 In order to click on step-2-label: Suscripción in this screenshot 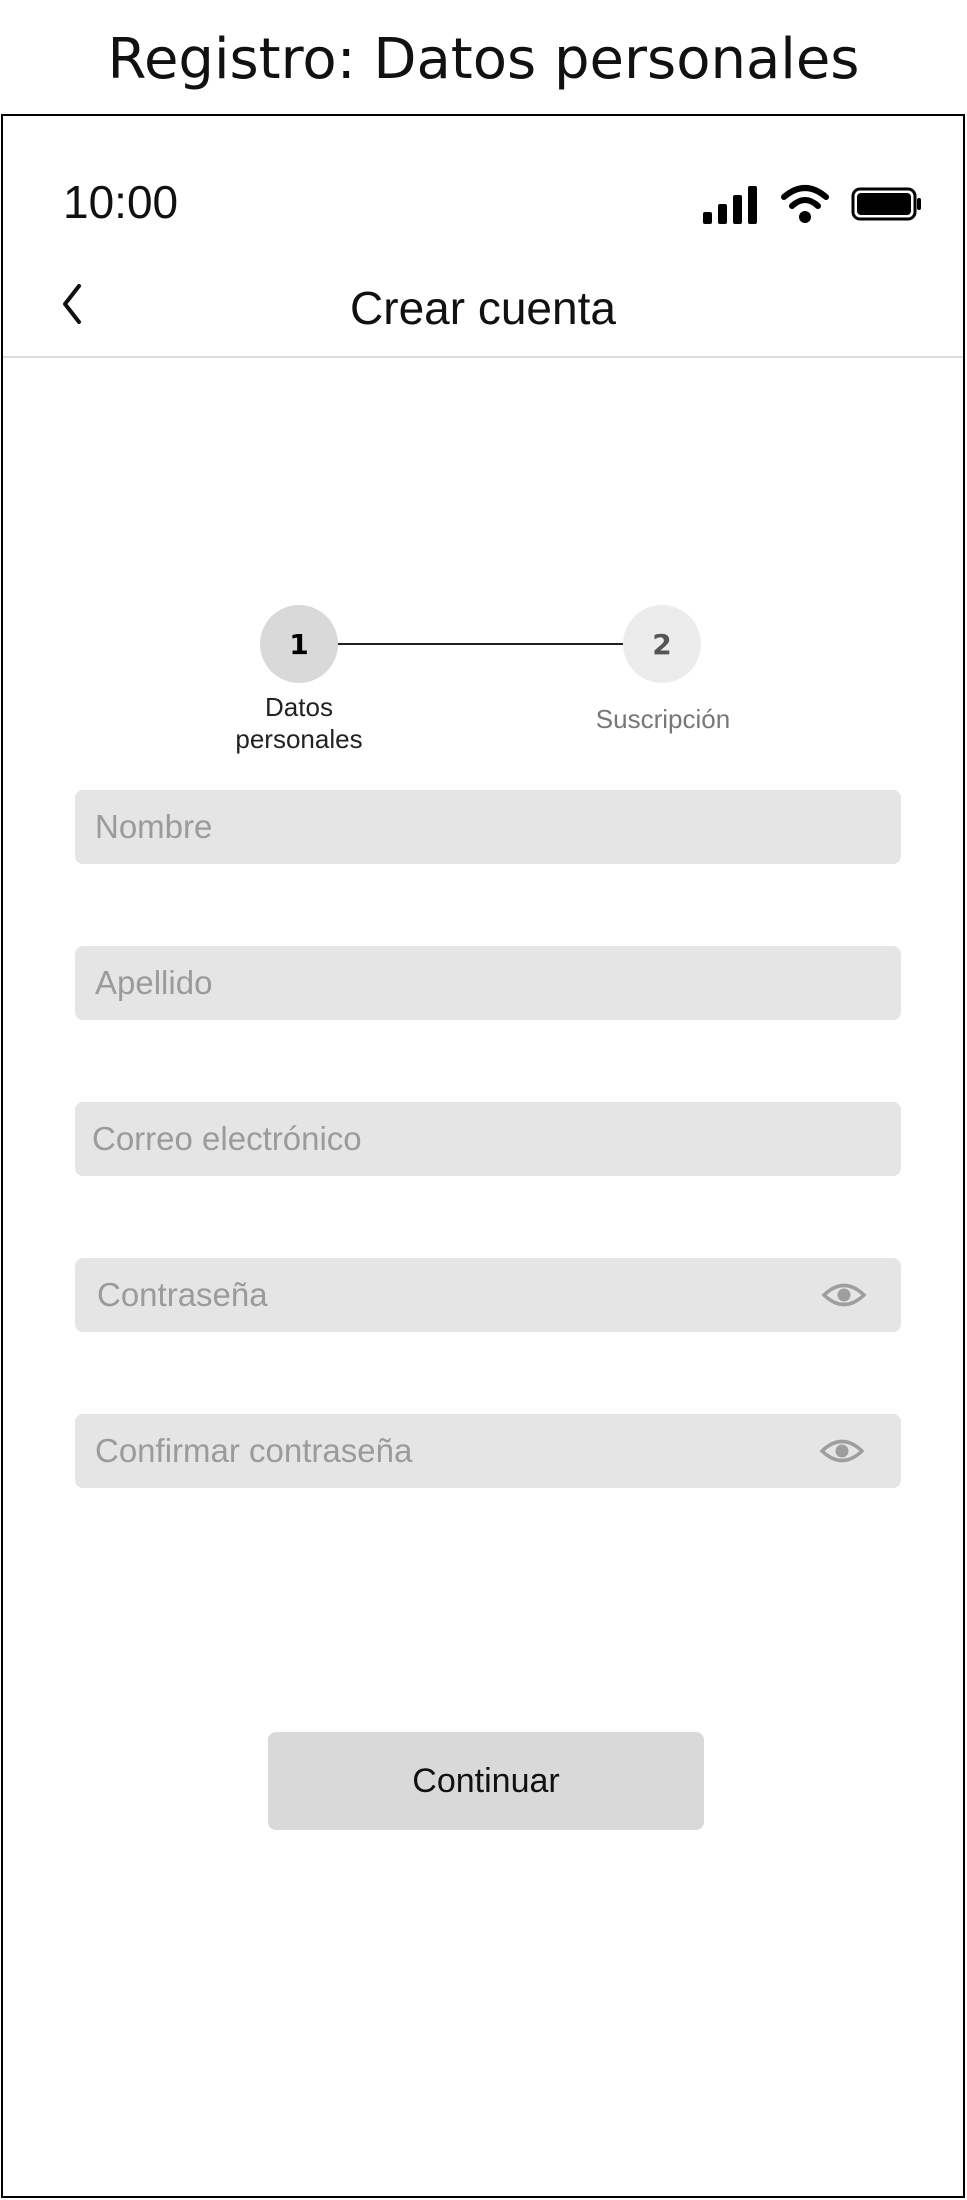, I will do `click(663, 719)`.